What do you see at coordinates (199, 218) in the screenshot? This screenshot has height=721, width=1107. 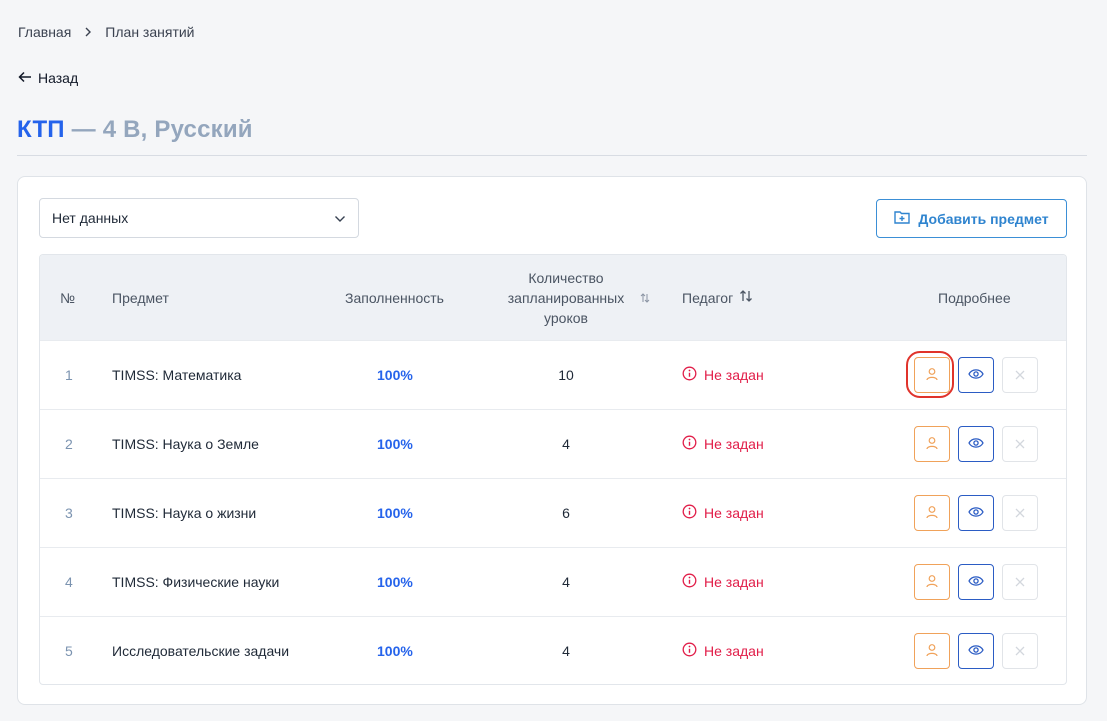 I see `filter-select: Нет данных` at bounding box center [199, 218].